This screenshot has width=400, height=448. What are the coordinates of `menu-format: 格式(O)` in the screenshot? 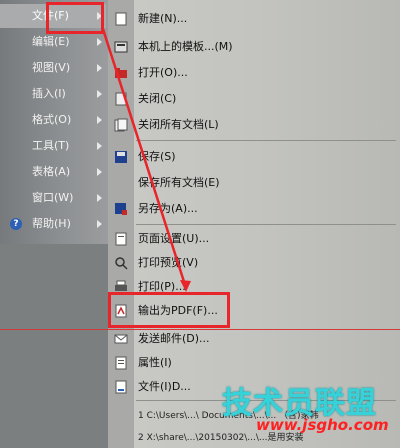 It's located at (53, 120).